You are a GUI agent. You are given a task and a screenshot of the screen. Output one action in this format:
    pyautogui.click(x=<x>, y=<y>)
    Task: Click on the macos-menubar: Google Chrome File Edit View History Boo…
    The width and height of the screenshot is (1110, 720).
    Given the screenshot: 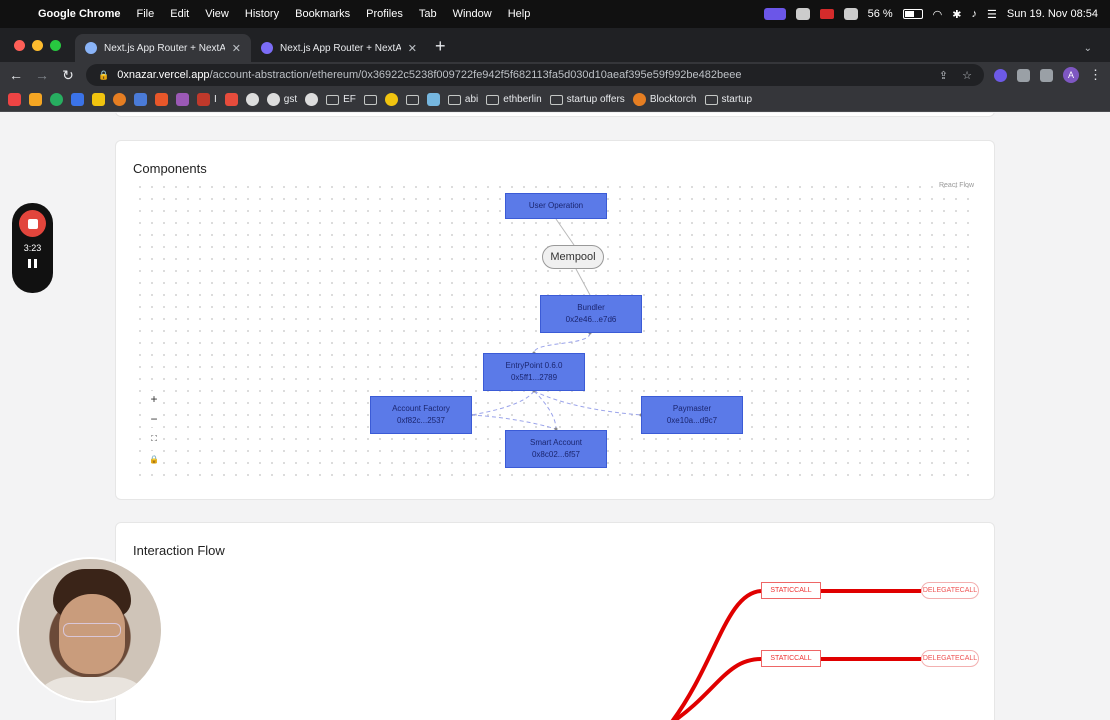 What is the action you would take?
    pyautogui.click(x=555, y=14)
    